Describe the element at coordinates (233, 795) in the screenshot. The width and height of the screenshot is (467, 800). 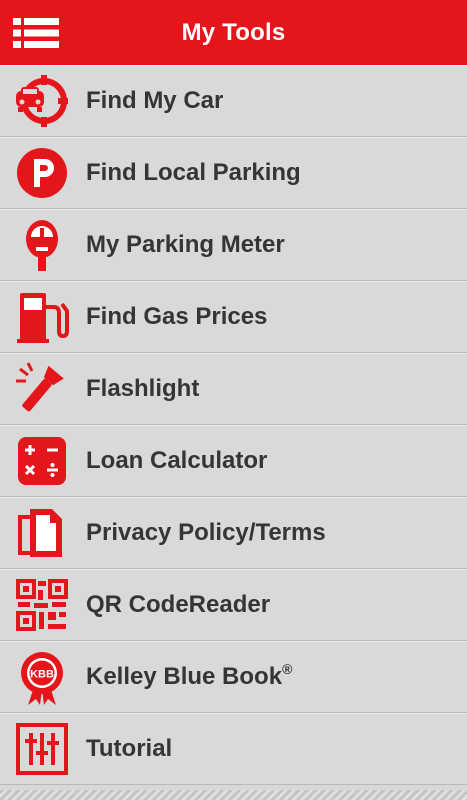
I see `list-footer` at that location.